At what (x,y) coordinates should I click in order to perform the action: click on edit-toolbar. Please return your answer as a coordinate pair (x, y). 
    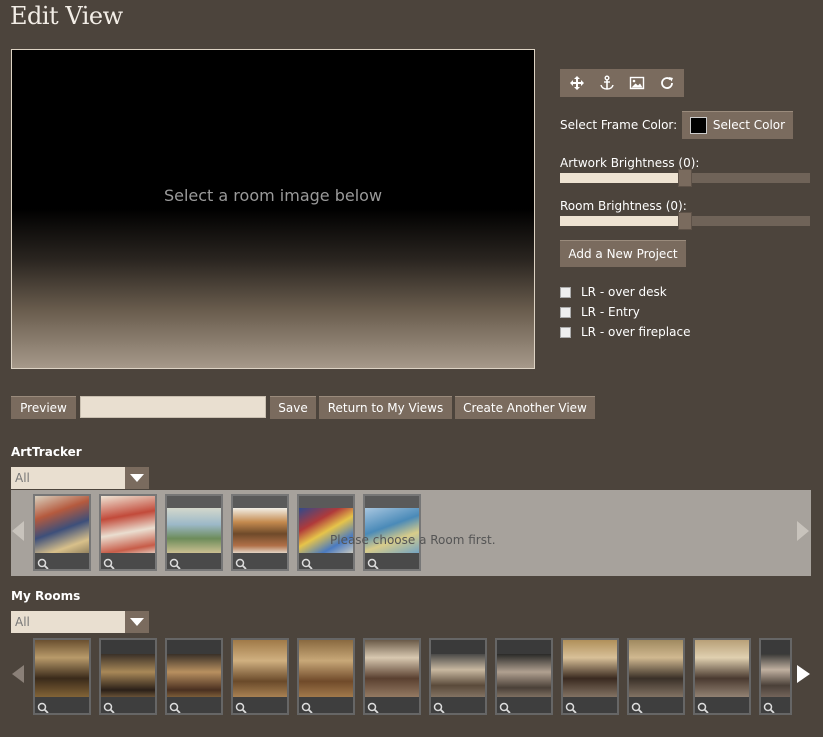
    Looking at the image, I should click on (622, 83).